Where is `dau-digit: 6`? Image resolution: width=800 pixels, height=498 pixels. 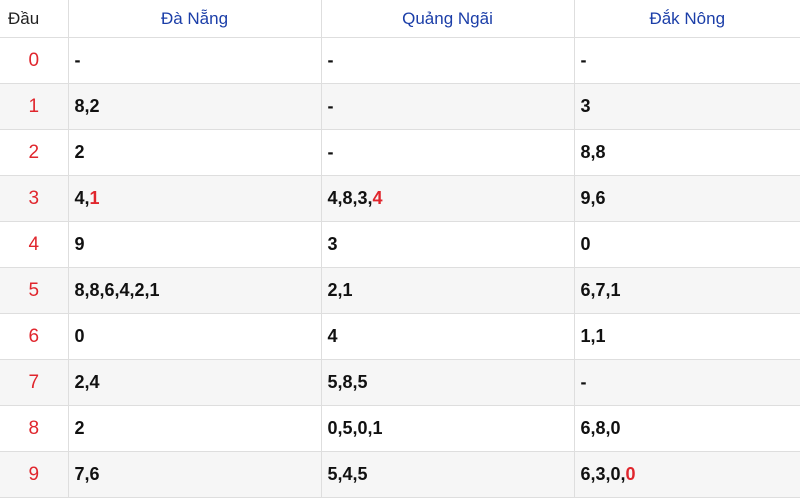 dau-digit: 6 is located at coordinates (34, 336).